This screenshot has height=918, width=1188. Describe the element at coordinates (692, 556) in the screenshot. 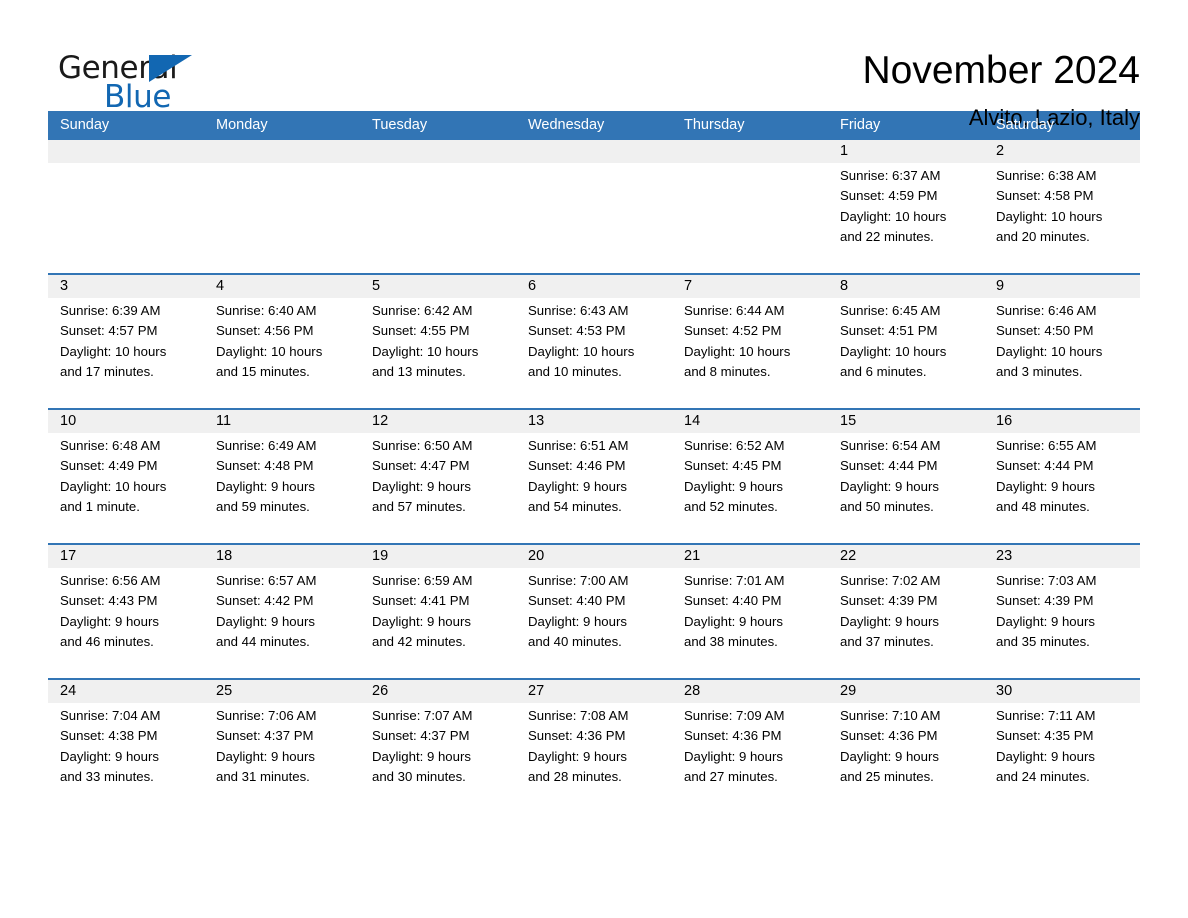

I see `day-number: 21` at that location.